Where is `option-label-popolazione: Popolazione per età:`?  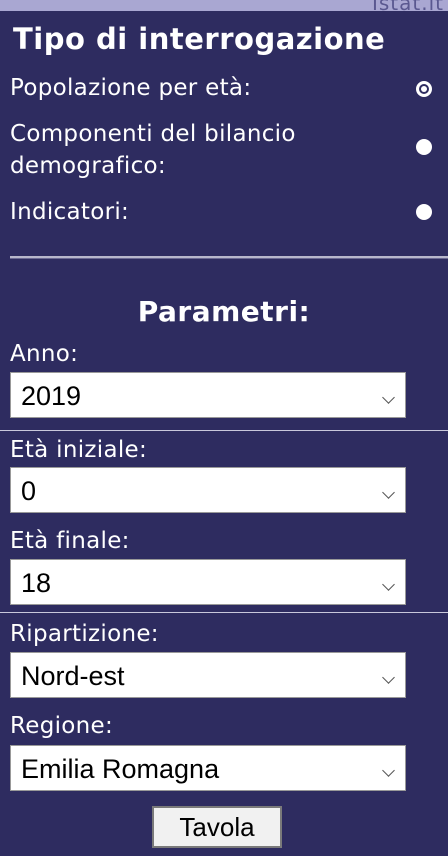 option-label-popolazione: Popolazione per età: is located at coordinates (131, 88).